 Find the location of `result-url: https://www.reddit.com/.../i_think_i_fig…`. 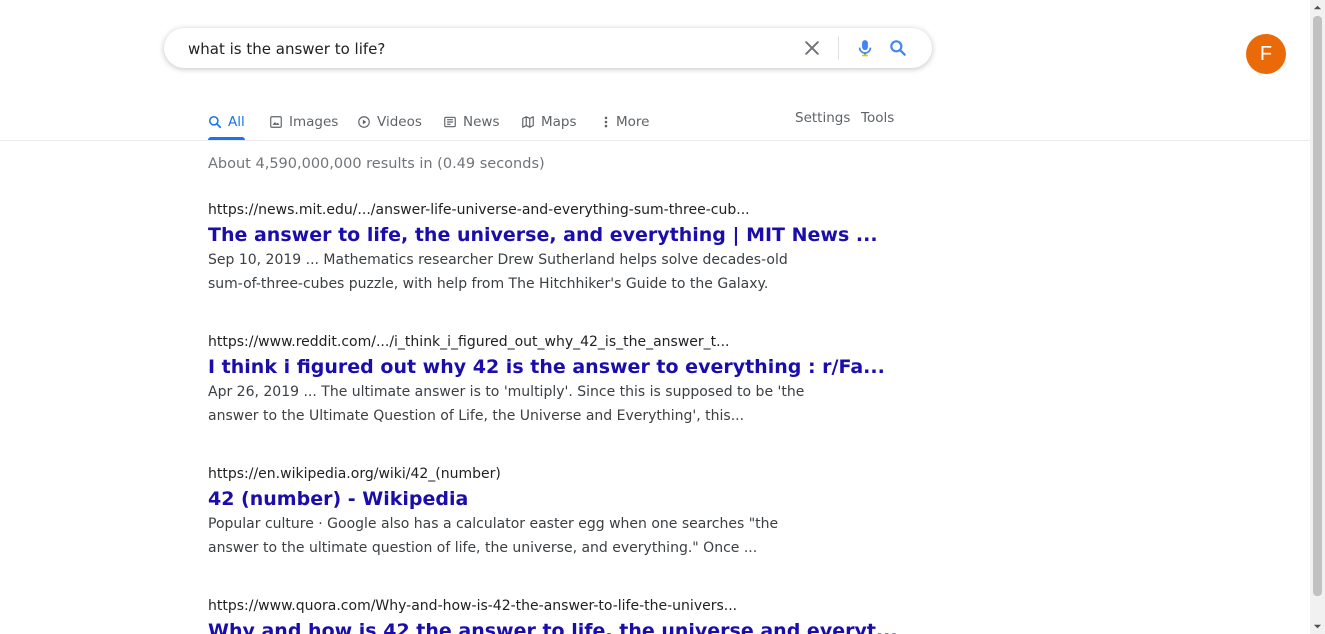

result-url: https://www.reddit.com/.../i_think_i_fig… is located at coordinates (508, 342).